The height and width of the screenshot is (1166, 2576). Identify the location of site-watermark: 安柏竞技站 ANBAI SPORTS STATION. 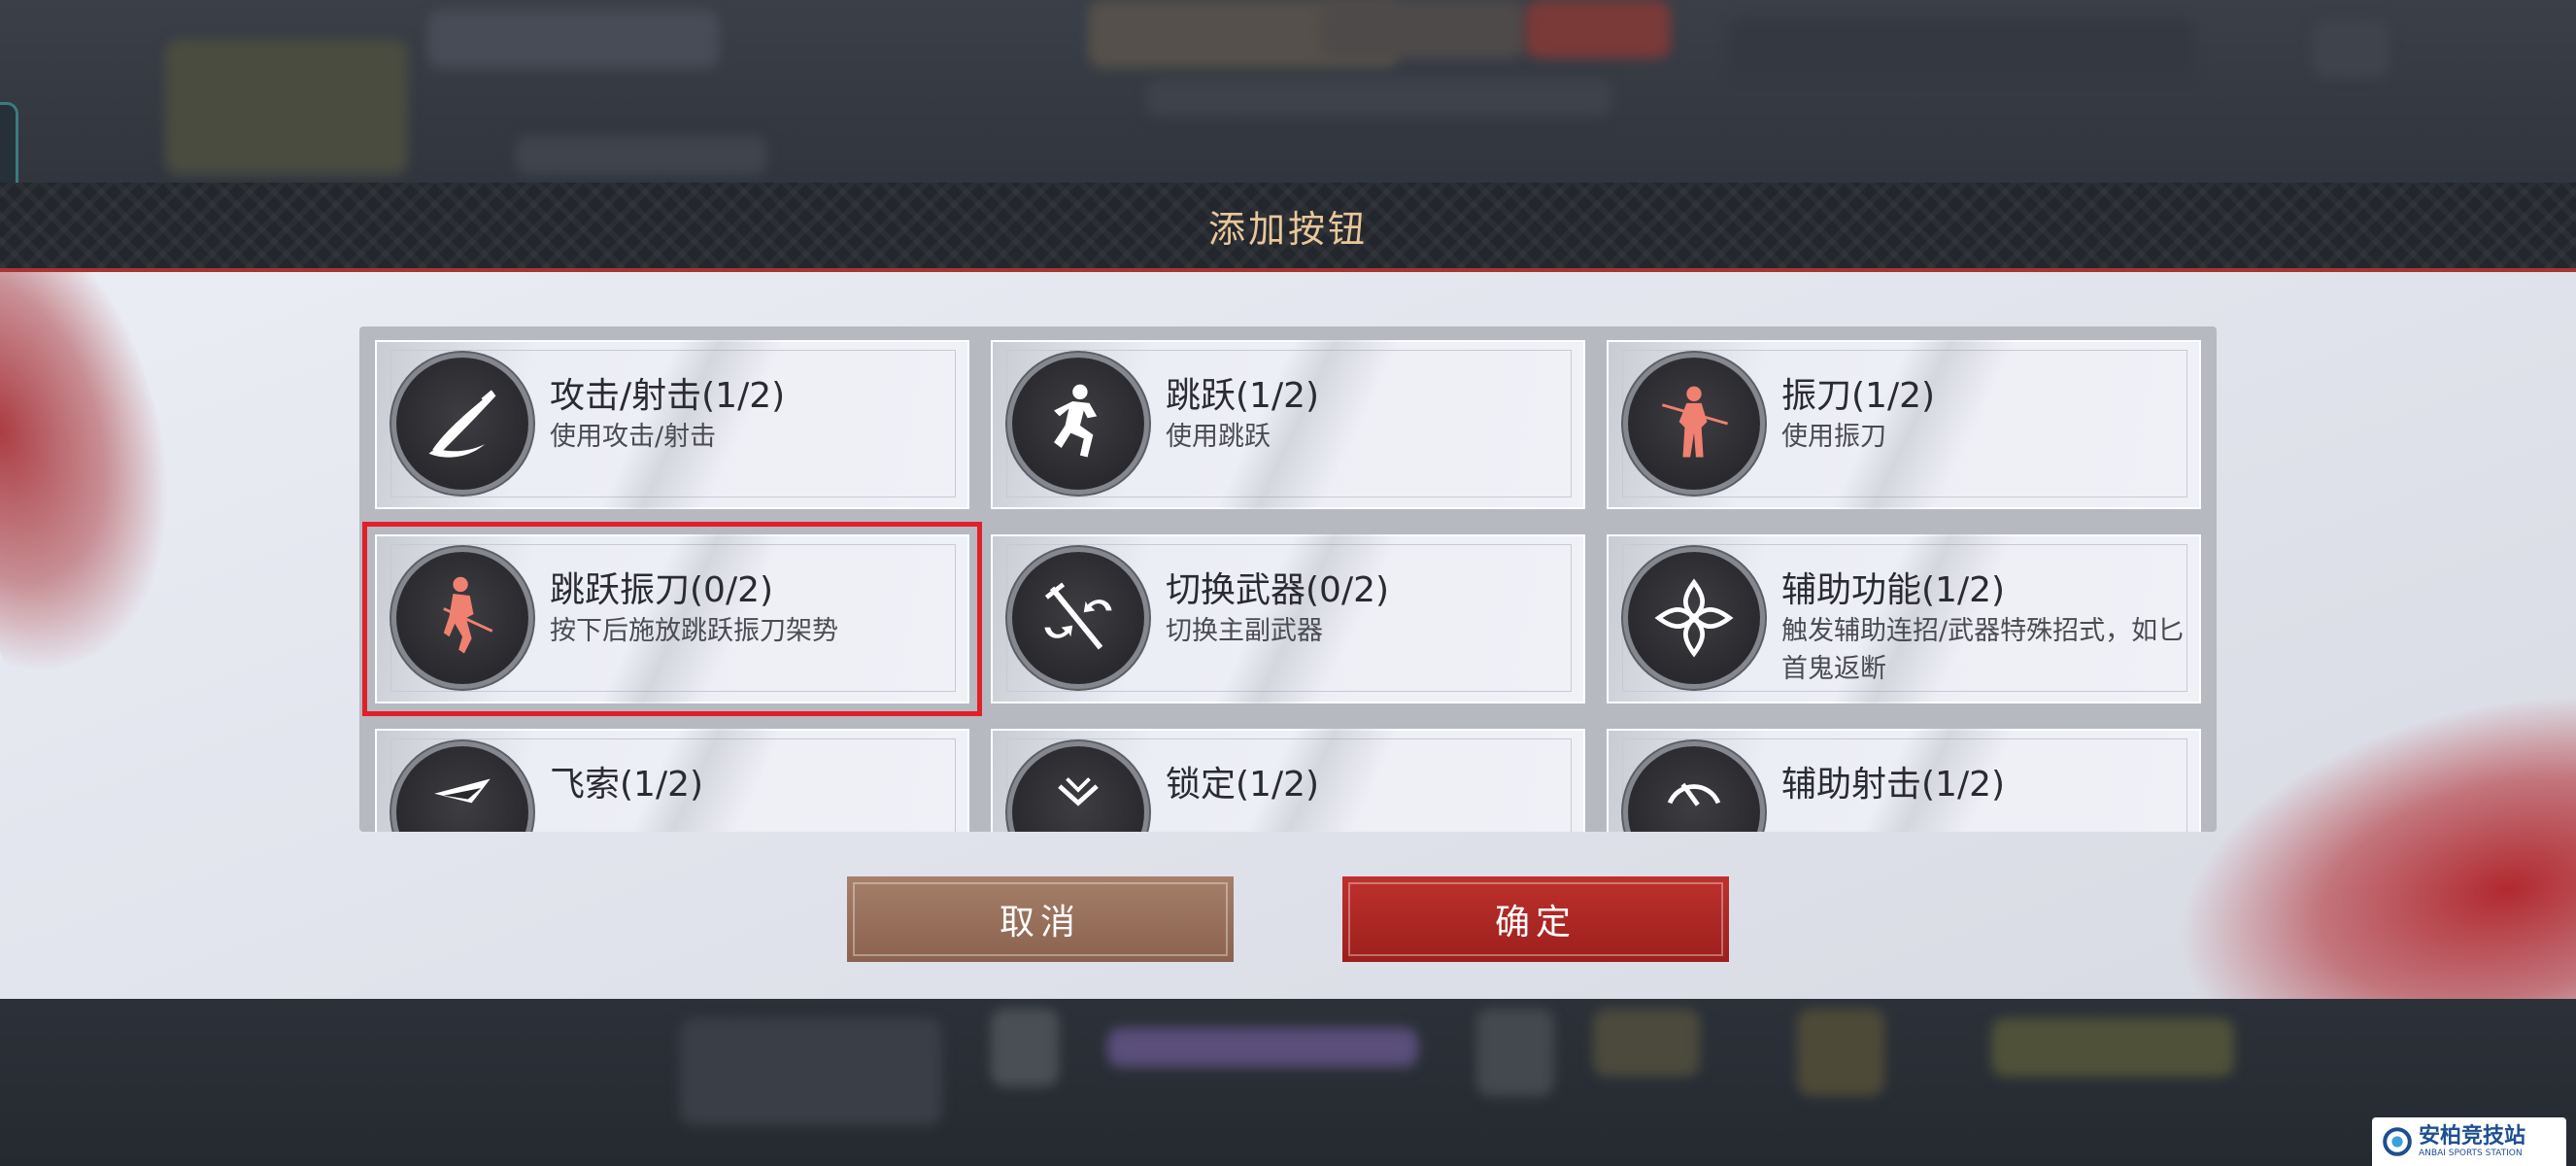
(2469, 1141).